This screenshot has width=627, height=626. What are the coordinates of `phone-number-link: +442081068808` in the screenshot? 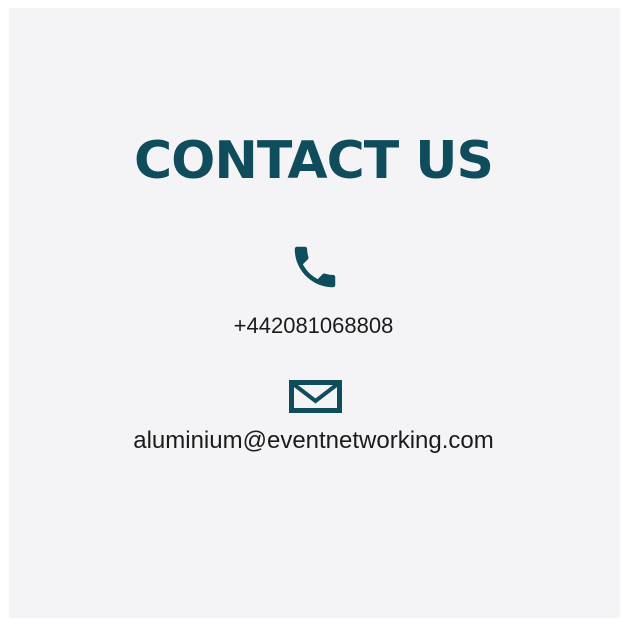 It's located at (313, 326).